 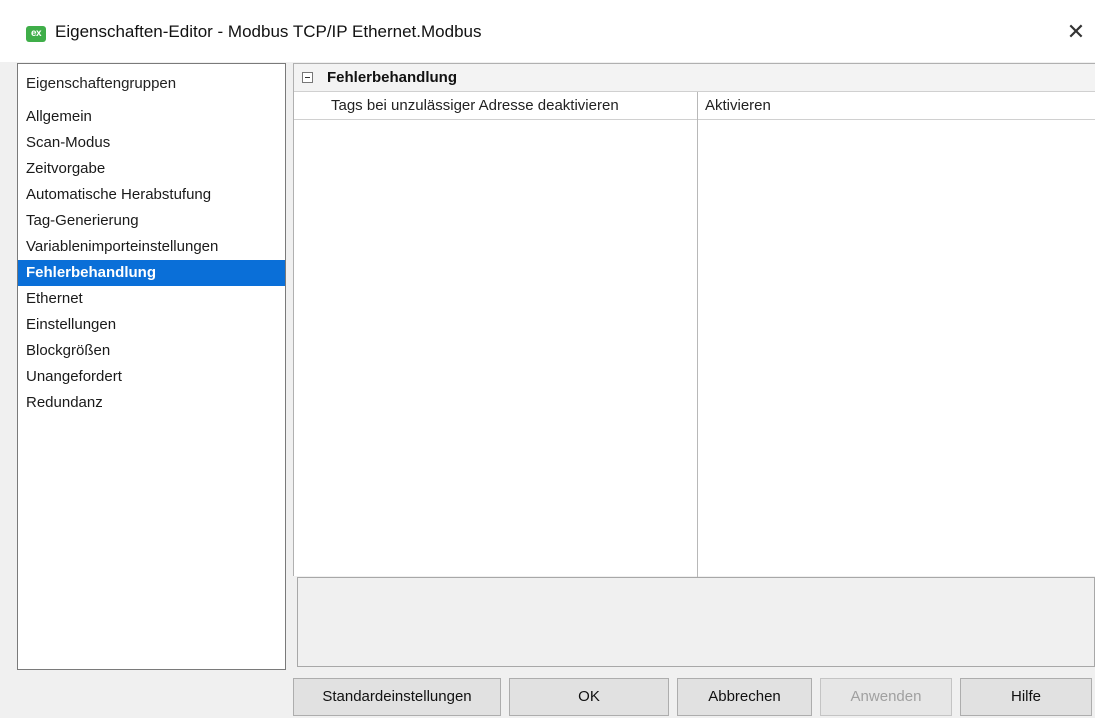 What do you see at coordinates (101, 83) in the screenshot?
I see `property-groups-header: Eigenschaftengruppen` at bounding box center [101, 83].